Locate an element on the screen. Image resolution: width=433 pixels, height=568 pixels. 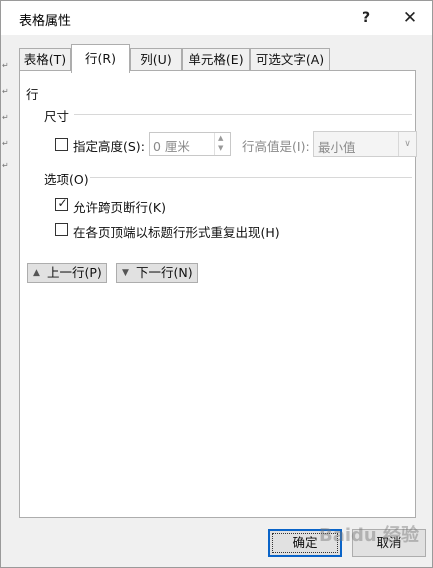
size-group-divider is located at coordinates (243, 114).